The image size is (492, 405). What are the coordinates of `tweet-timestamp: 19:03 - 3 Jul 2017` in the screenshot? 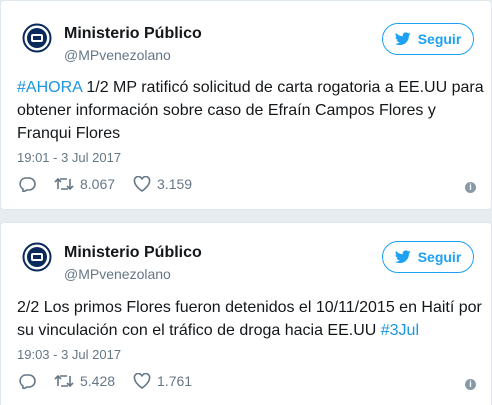 It's located at (69, 354).